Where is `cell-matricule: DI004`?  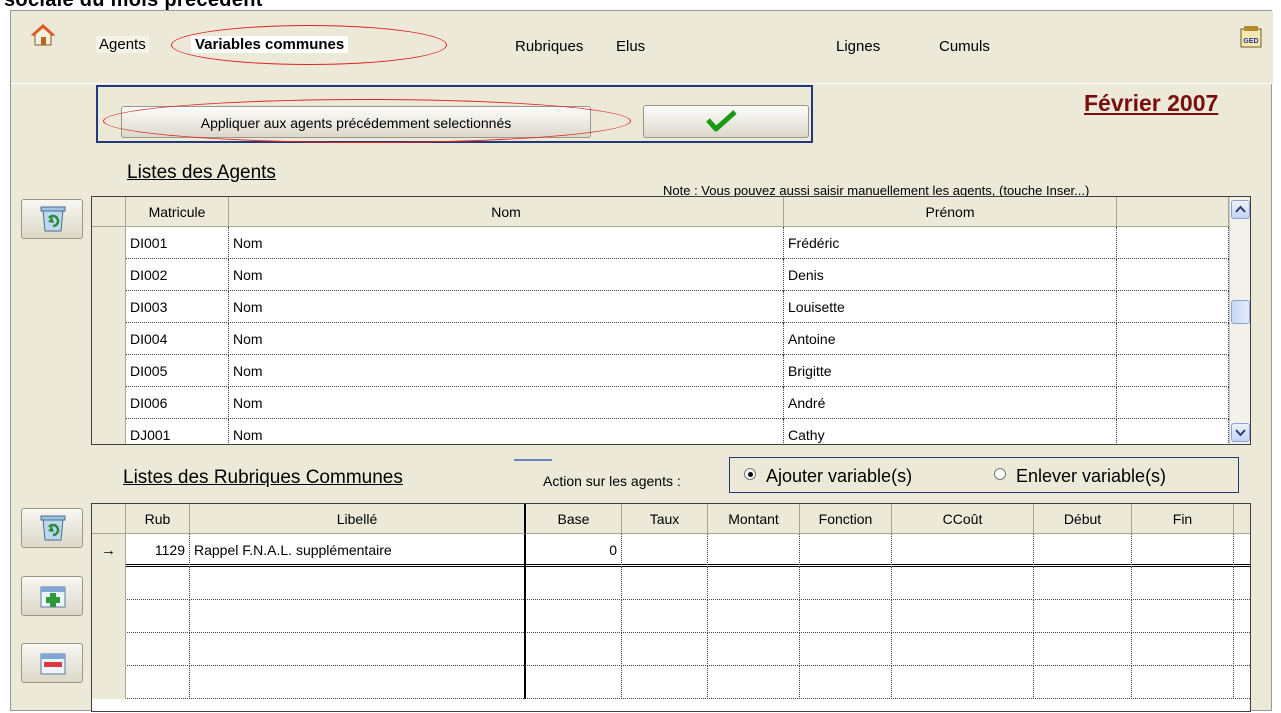
cell-matricule: DI004 is located at coordinates (177, 339).